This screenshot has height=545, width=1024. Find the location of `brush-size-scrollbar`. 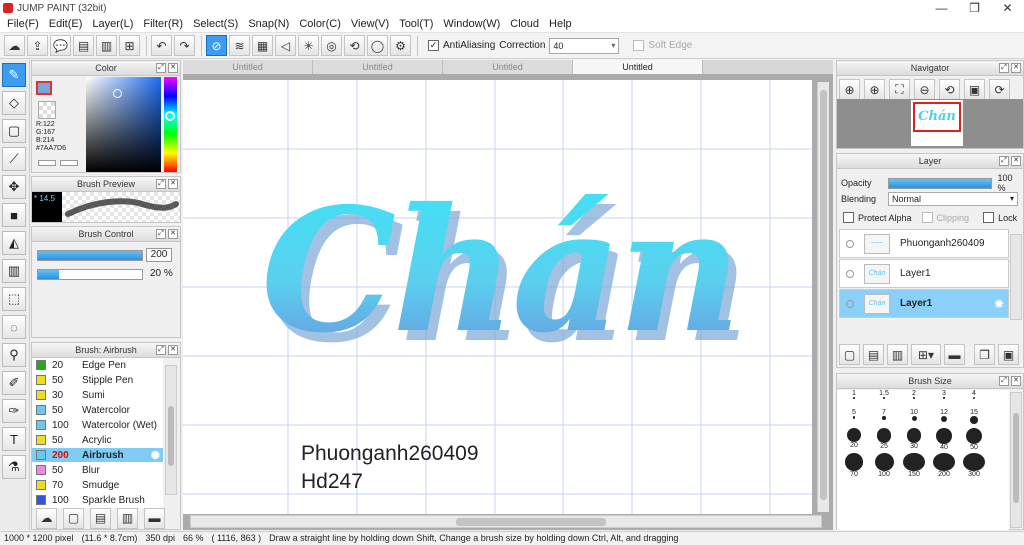

brush-size-scrollbar is located at coordinates (1016, 460).